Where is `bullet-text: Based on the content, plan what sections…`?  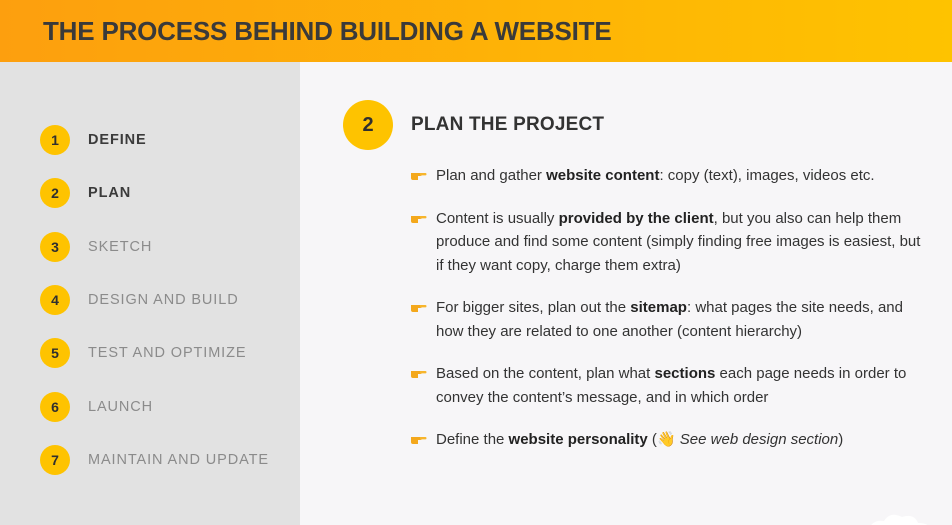 bullet-text: Based on the content, plan what sections… is located at coordinates (683, 385).